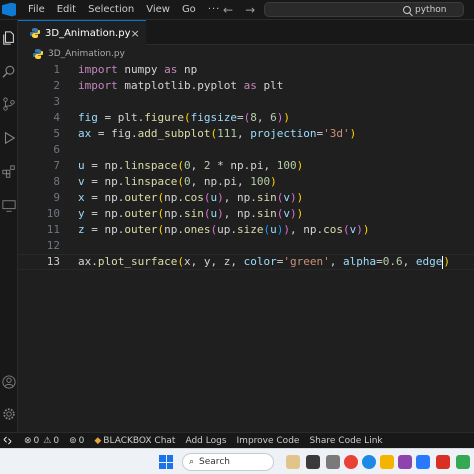  Describe the element at coordinates (139, 440) in the screenshot. I see `blackbox-chat-label: BLACKBOX Chat` at that location.